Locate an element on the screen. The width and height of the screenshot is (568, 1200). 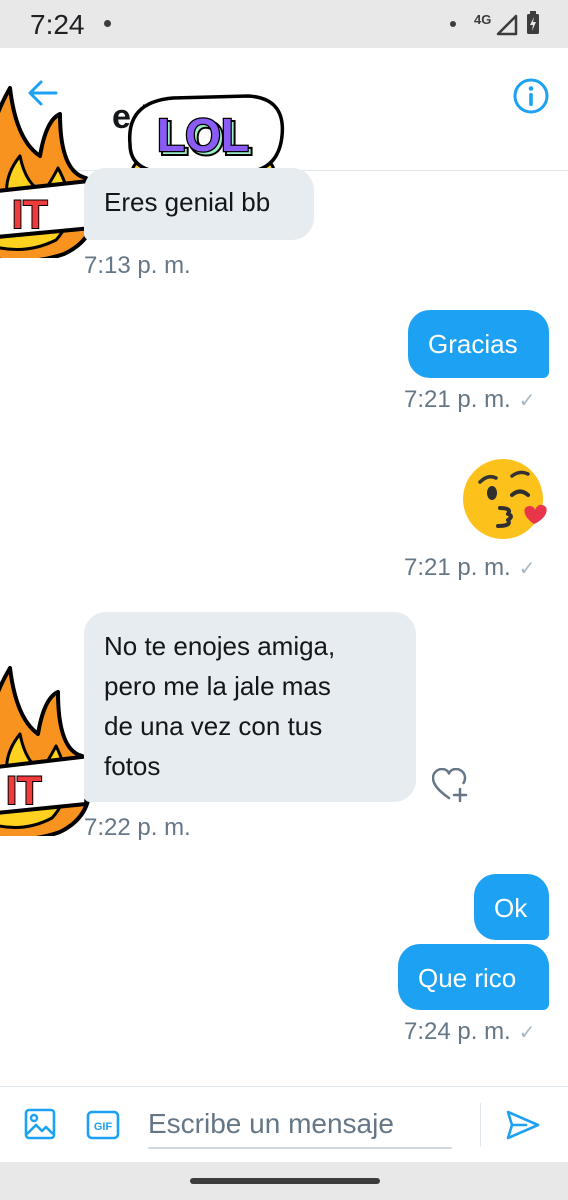
navigation-bar is located at coordinates (284, 1181).